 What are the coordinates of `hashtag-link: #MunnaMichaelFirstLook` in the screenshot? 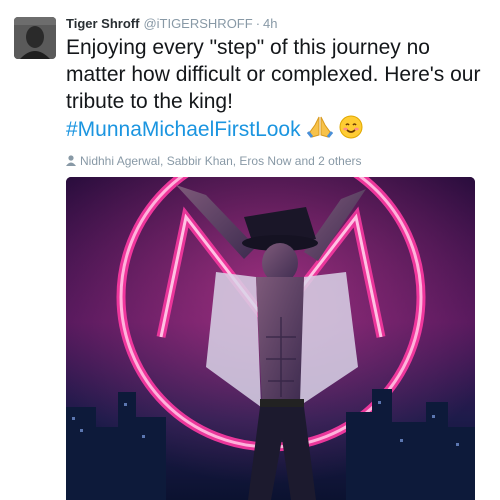 It's located at (183, 129).